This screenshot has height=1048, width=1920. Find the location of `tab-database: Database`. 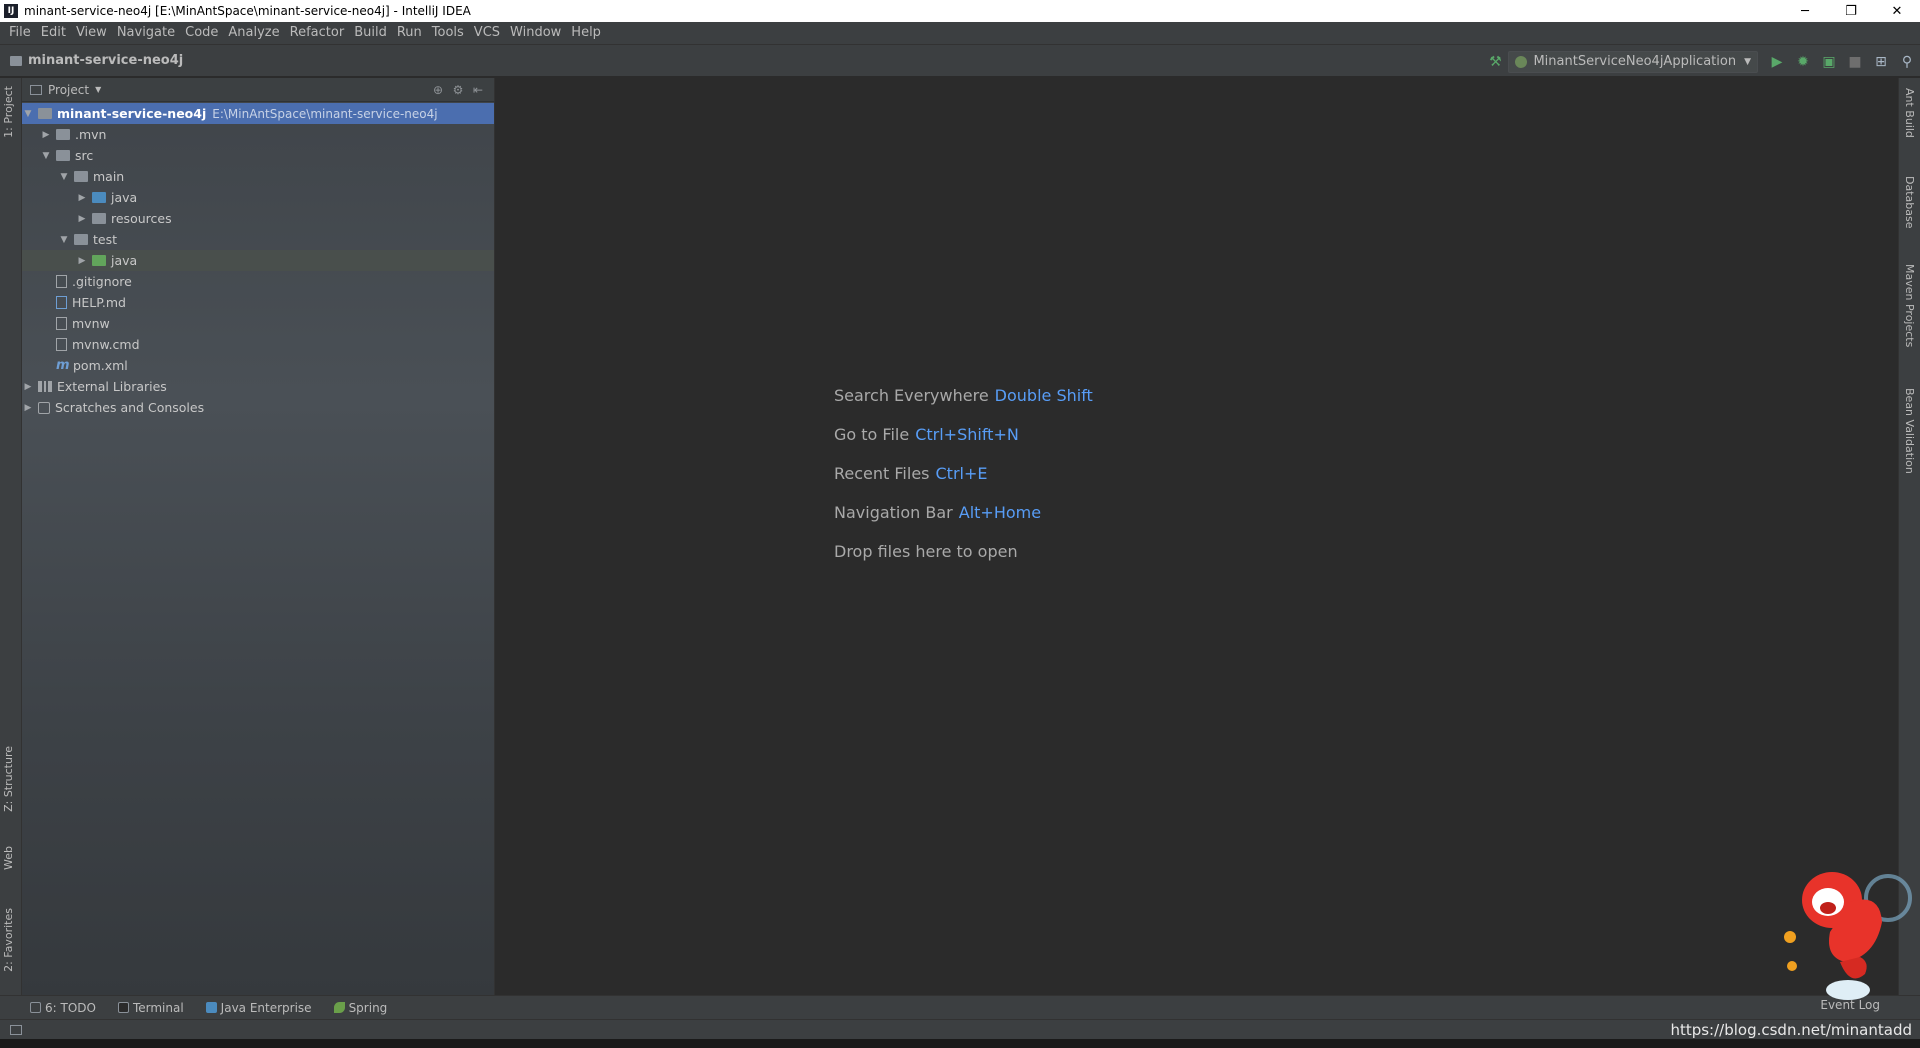

tab-database: Database is located at coordinates (1909, 202).